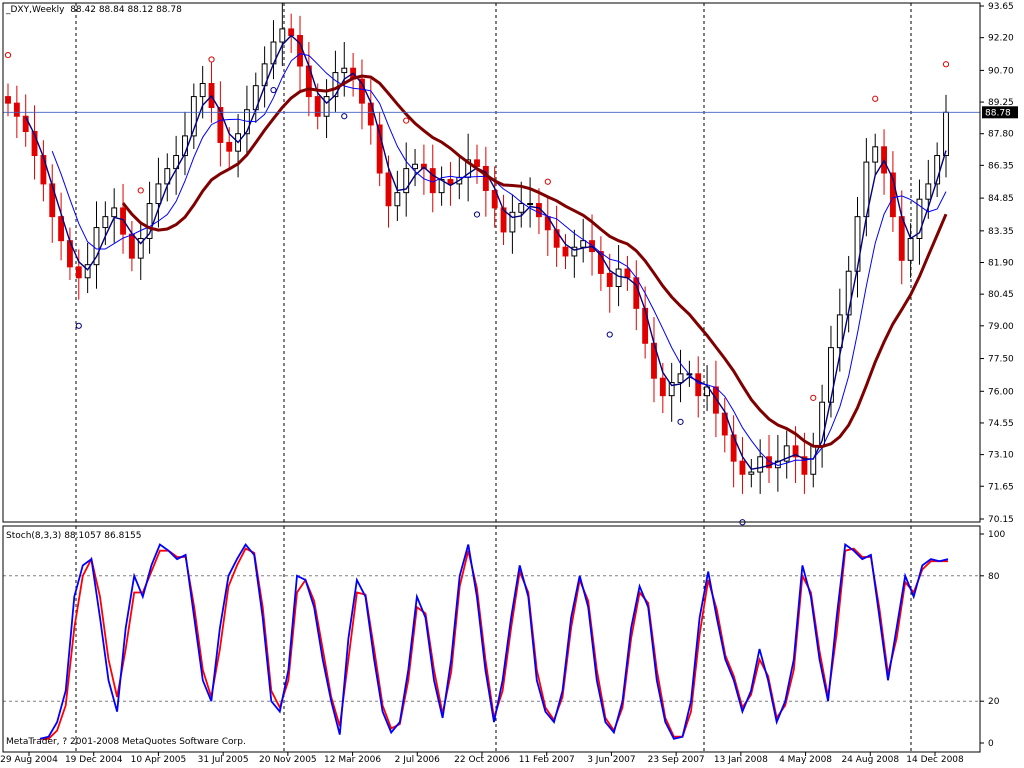 Image resolution: width=1024 pixels, height=768 pixels. What do you see at coordinates (159, 760) in the screenshot?
I see `x-tick-label: 10 Apr 2005` at bounding box center [159, 760].